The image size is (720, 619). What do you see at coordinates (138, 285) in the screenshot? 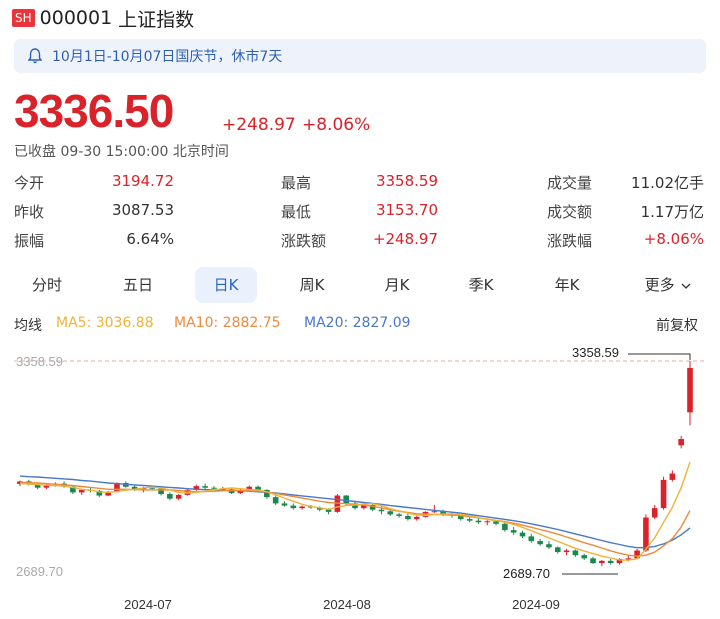
I see `tab-five-day: 五日` at bounding box center [138, 285].